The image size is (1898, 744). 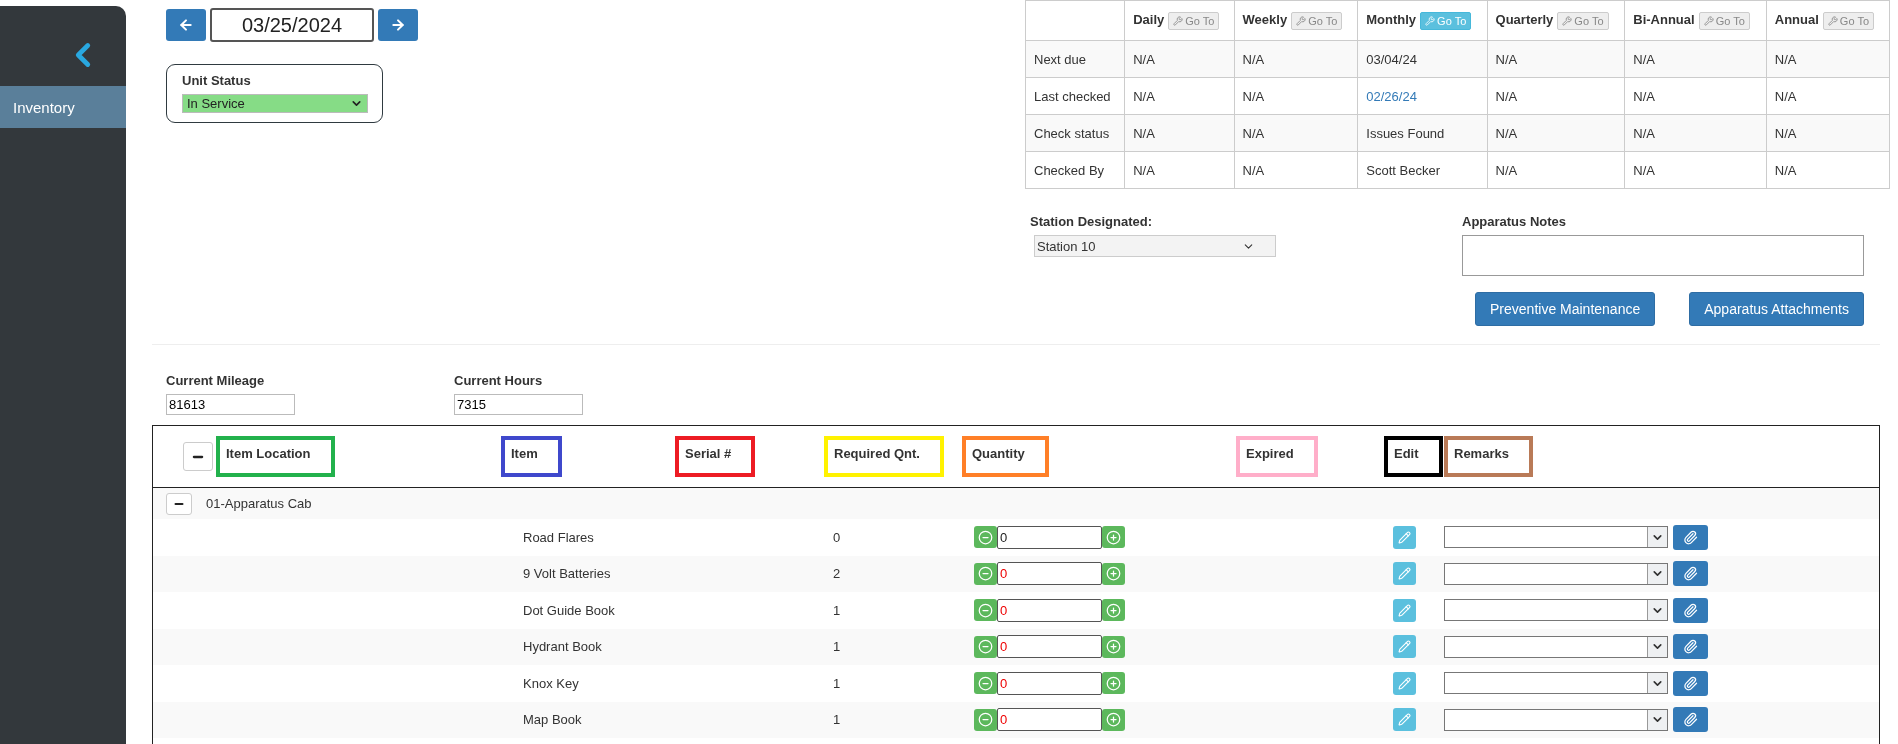 I want to click on sidebar-item: Inventory, so click(x=63, y=107).